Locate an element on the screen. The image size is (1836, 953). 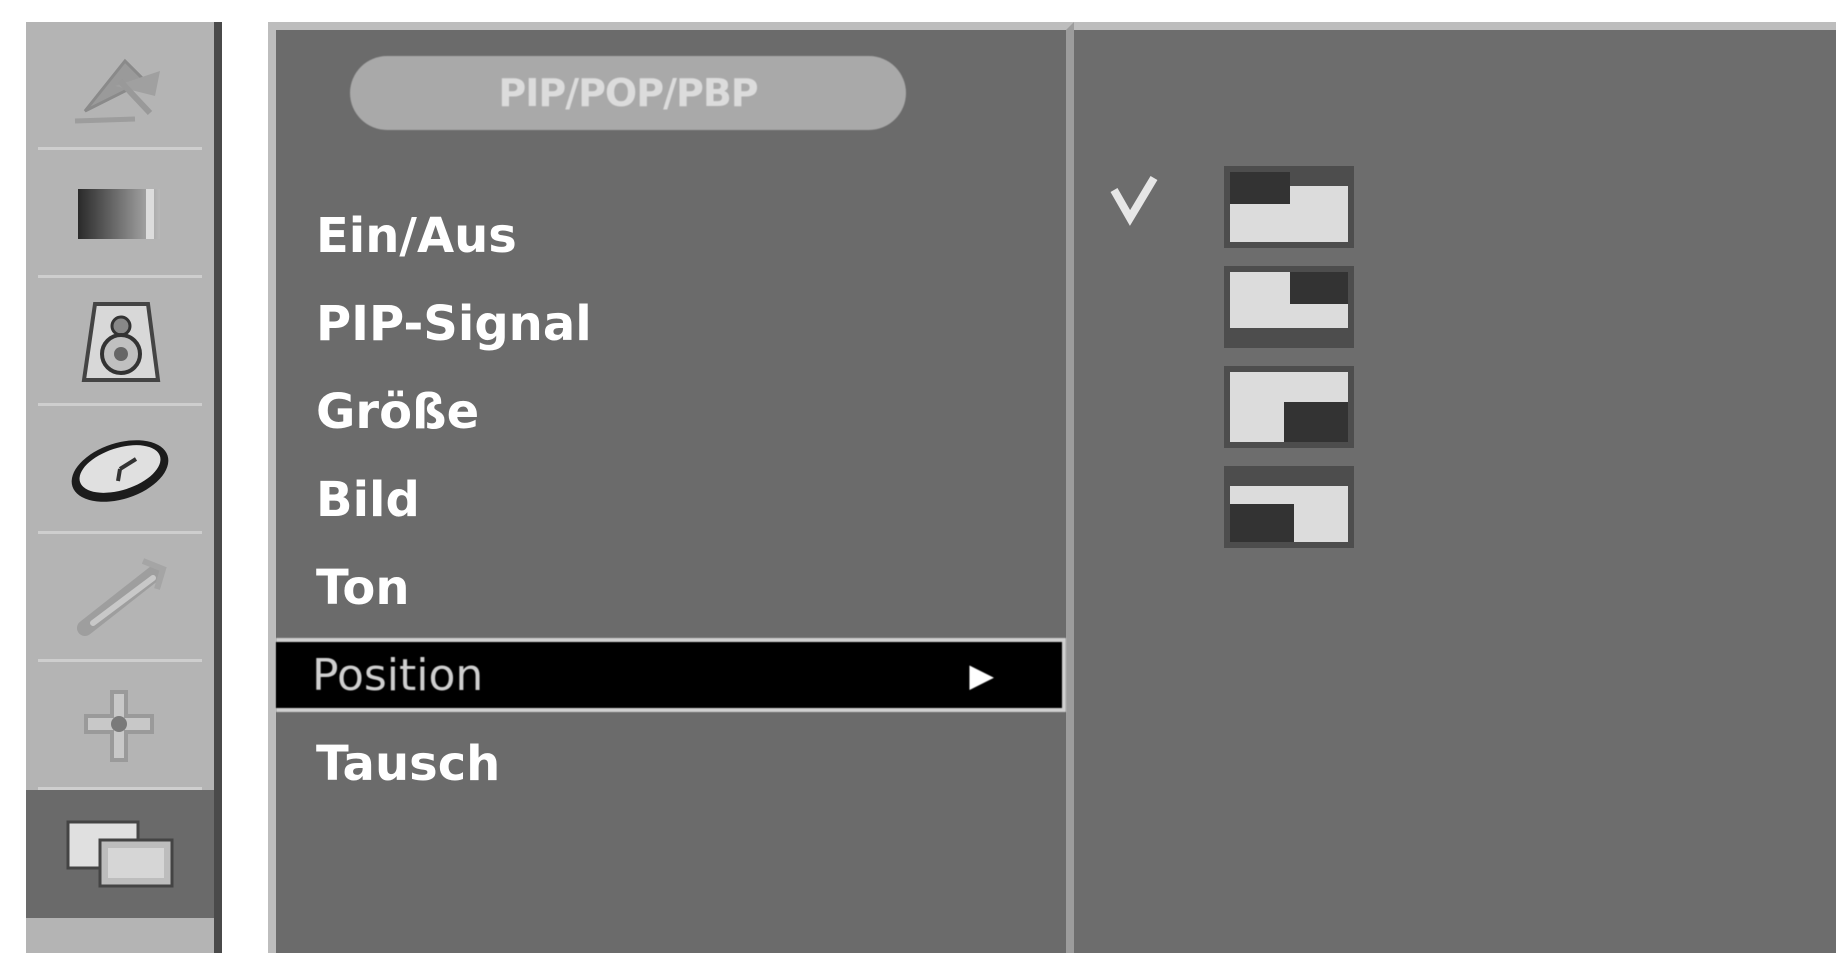
satellite-dish-icon is located at coordinates (120, 86).